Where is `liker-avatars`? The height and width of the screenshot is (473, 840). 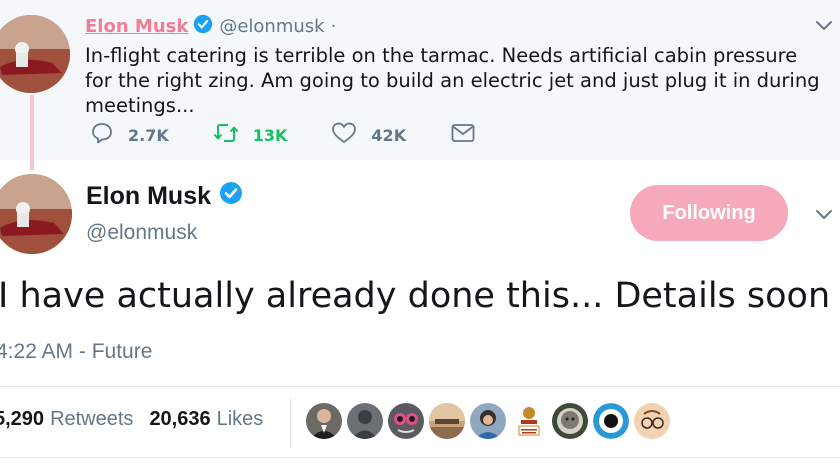 liker-avatars is located at coordinates (490, 421).